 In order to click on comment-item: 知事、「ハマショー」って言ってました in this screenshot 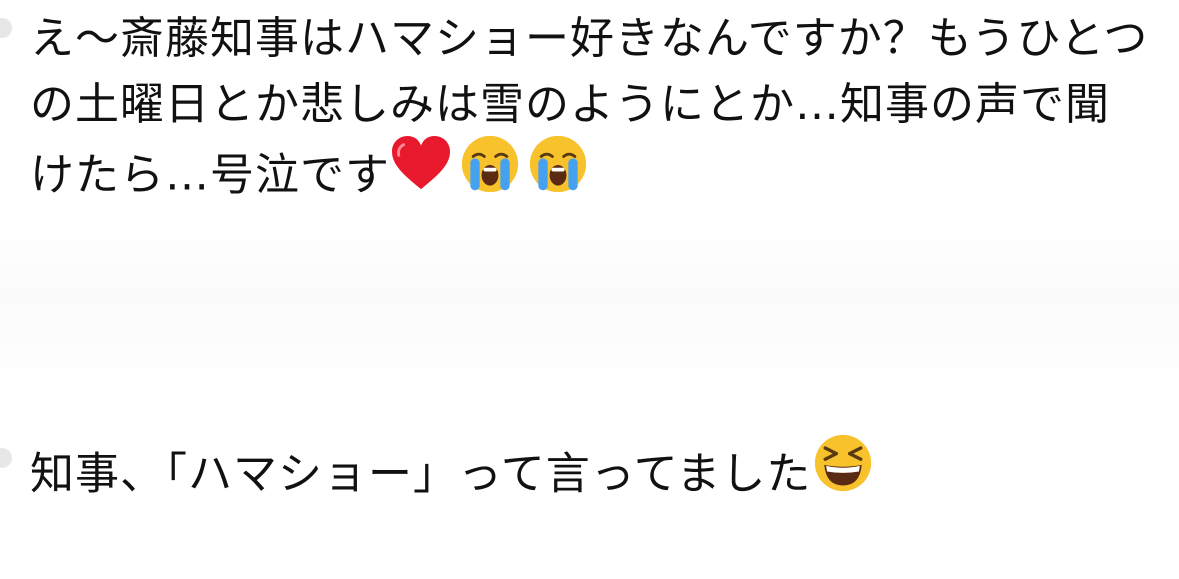, I will do `click(589, 475)`.